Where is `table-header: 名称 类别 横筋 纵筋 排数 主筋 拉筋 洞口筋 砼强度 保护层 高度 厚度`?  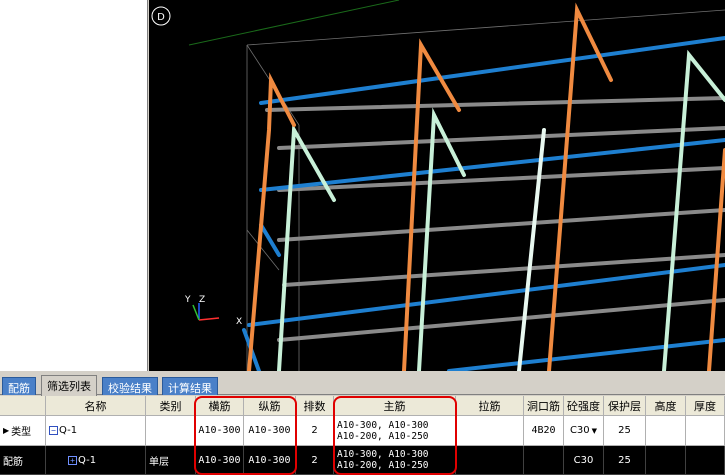 table-header: 名称 类别 横筋 纵筋 排数 主筋 拉筋 洞口筋 砼强度 保护层 高度 厚度 is located at coordinates (362, 406).